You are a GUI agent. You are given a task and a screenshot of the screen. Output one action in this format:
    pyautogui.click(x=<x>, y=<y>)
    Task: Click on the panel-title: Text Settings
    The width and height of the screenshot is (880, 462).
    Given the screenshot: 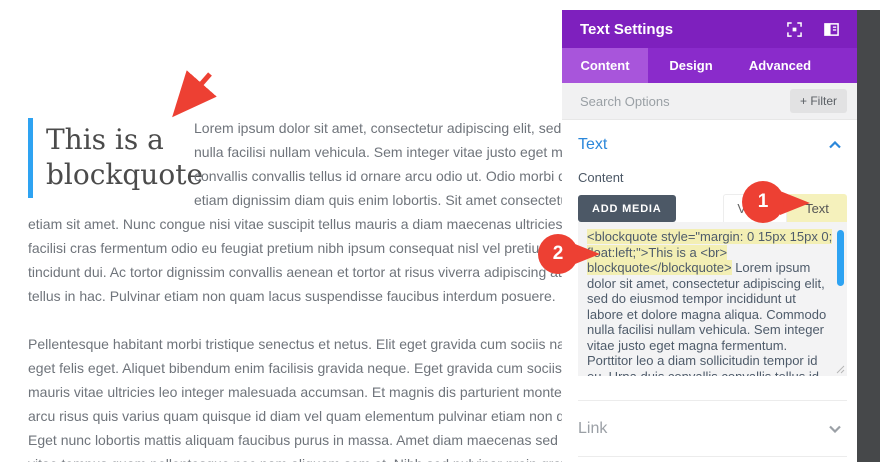 What is the action you would take?
    pyautogui.click(x=627, y=29)
    